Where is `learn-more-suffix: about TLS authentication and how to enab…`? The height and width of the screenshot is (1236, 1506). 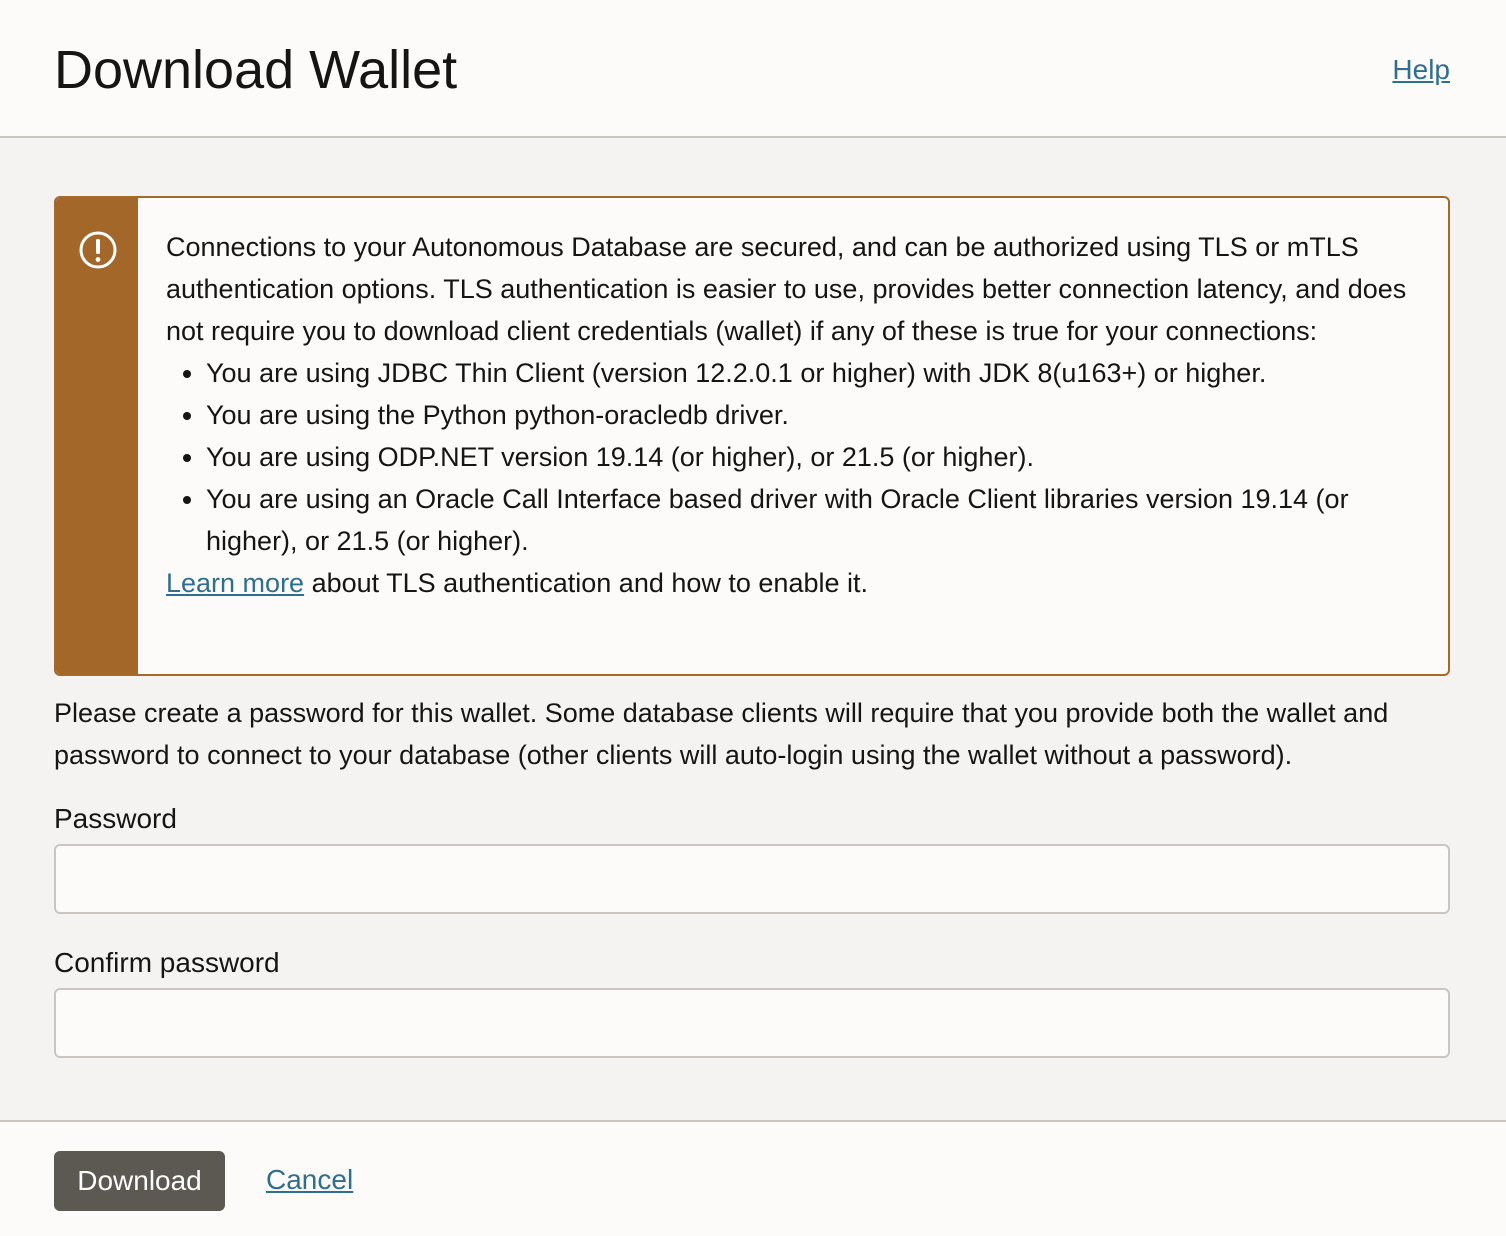 learn-more-suffix: about TLS authentication and how to enab… is located at coordinates (586, 583).